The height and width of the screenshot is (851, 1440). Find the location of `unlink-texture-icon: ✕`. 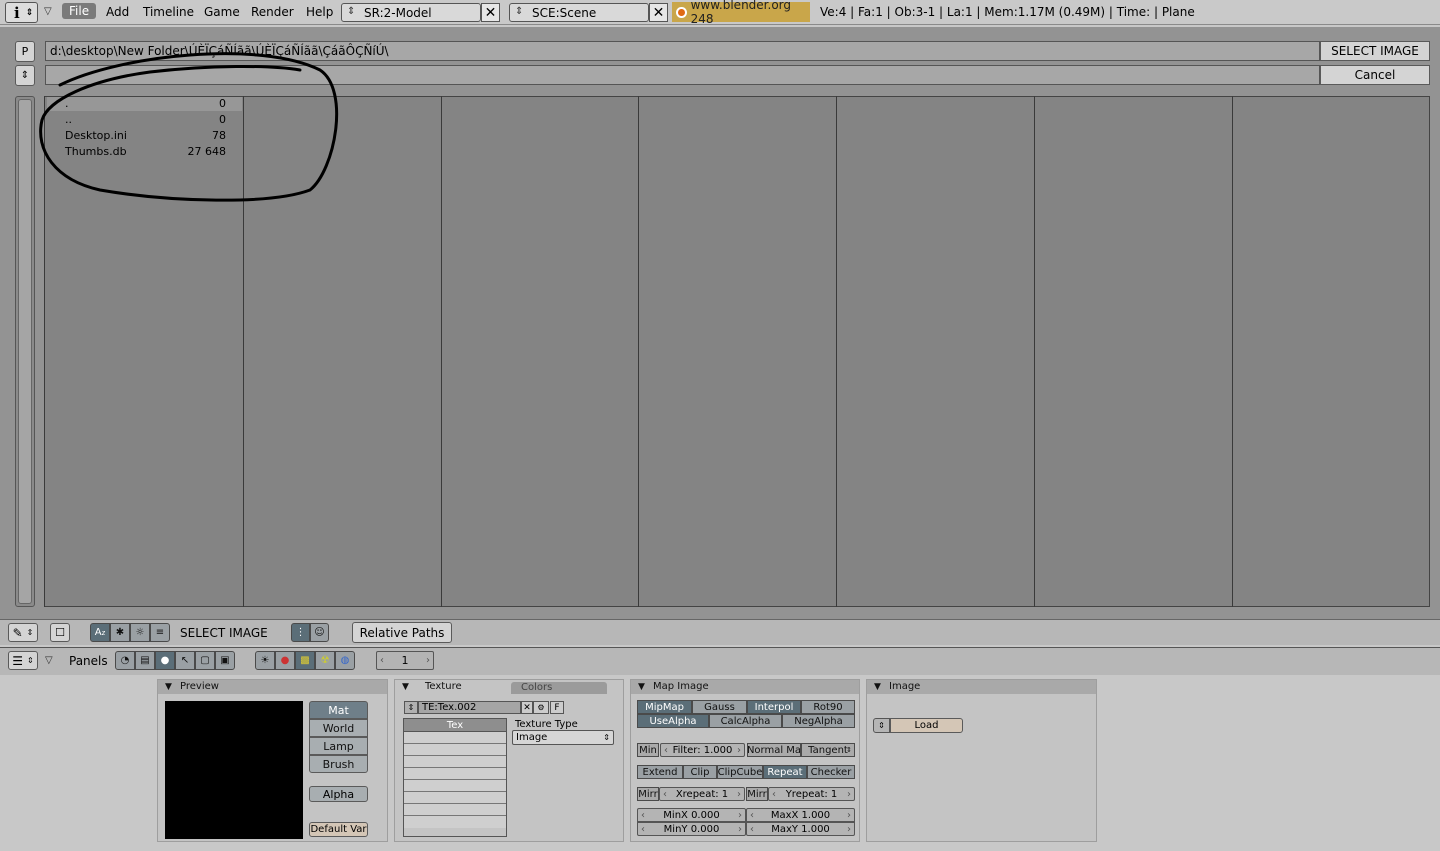

unlink-texture-icon: ✕ is located at coordinates (527, 707).